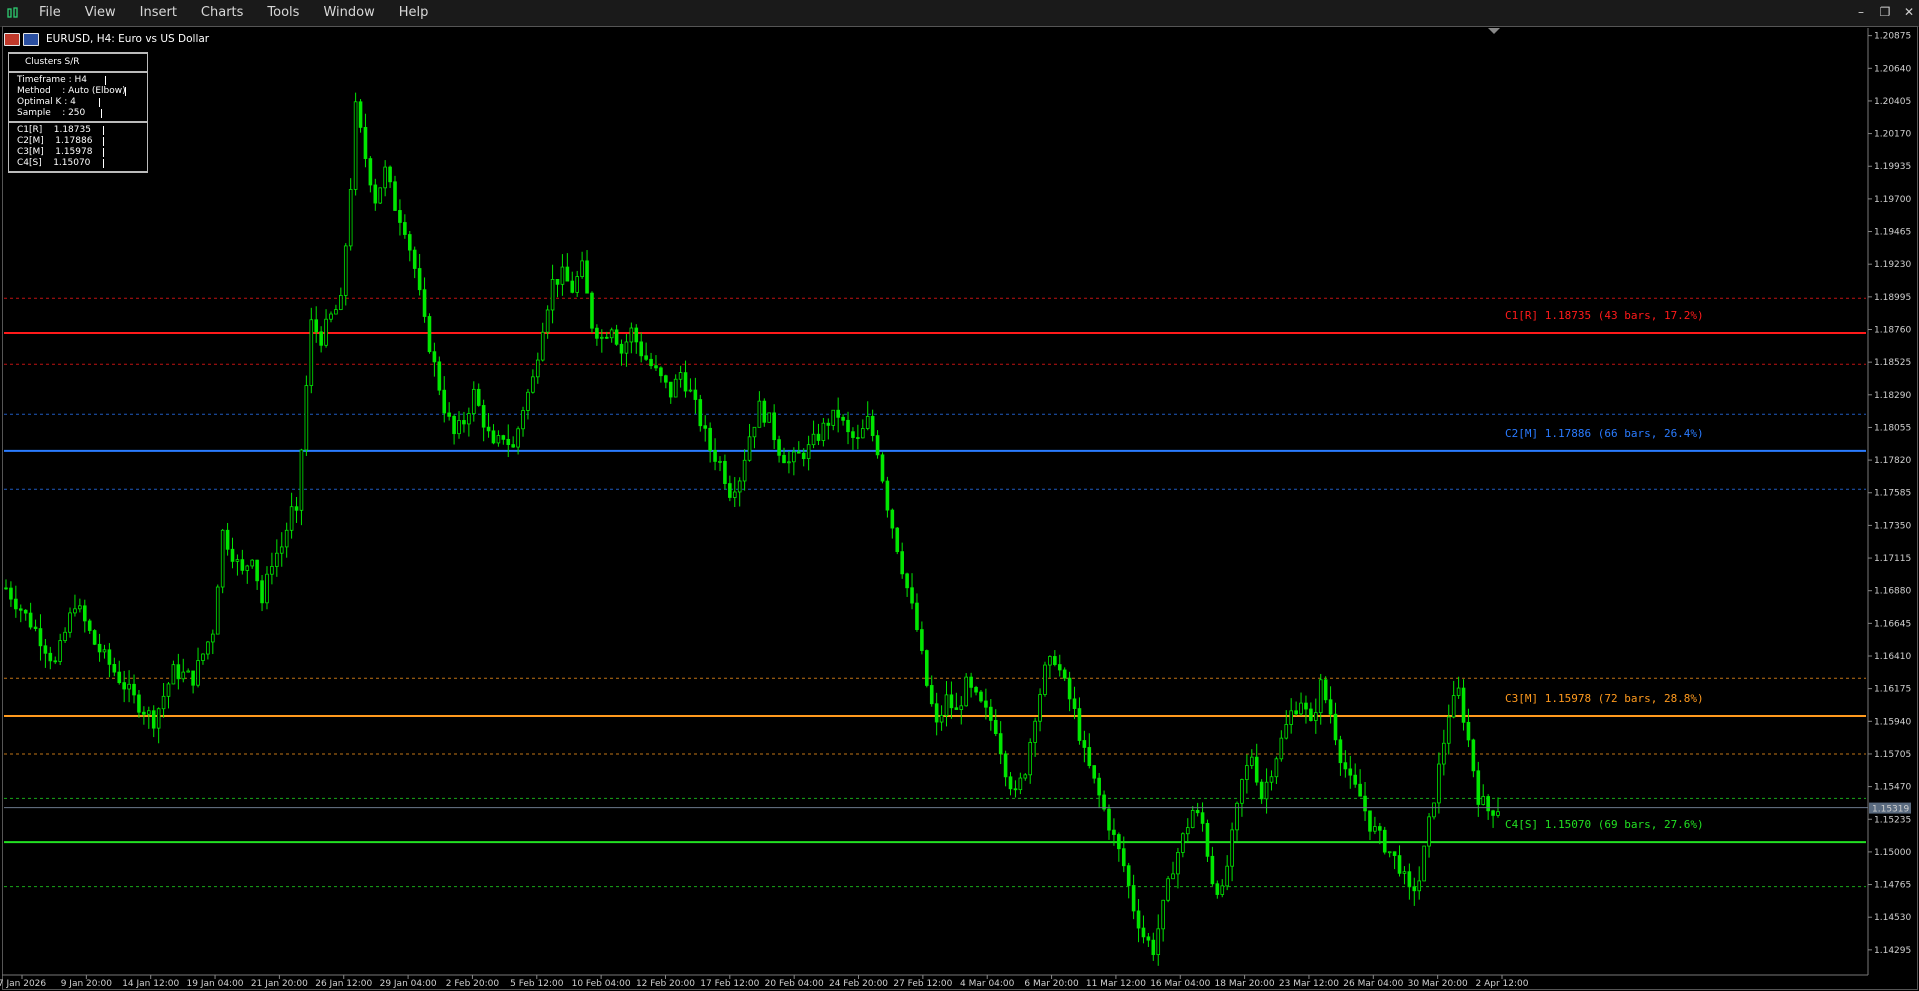 This screenshot has height=991, width=1919. What do you see at coordinates (1892, 461) in the screenshot?
I see `price-tick-label: 1.17820` at bounding box center [1892, 461].